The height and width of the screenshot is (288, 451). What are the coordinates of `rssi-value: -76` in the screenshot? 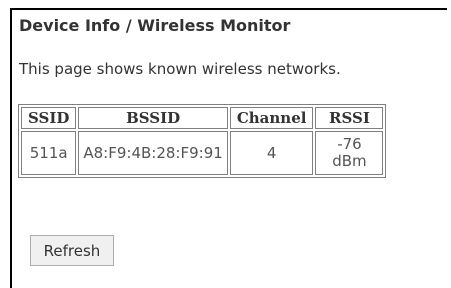 It's located at (349, 144).